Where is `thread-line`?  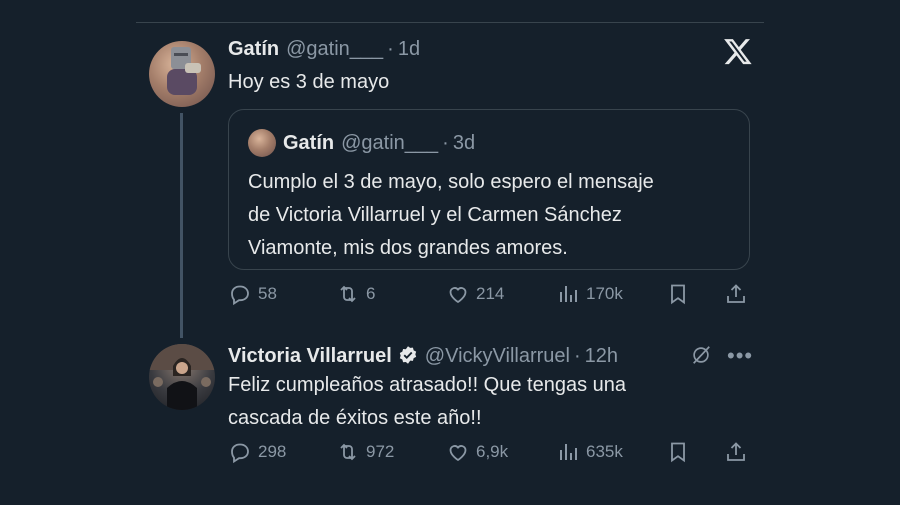
thread-line is located at coordinates (181, 225).